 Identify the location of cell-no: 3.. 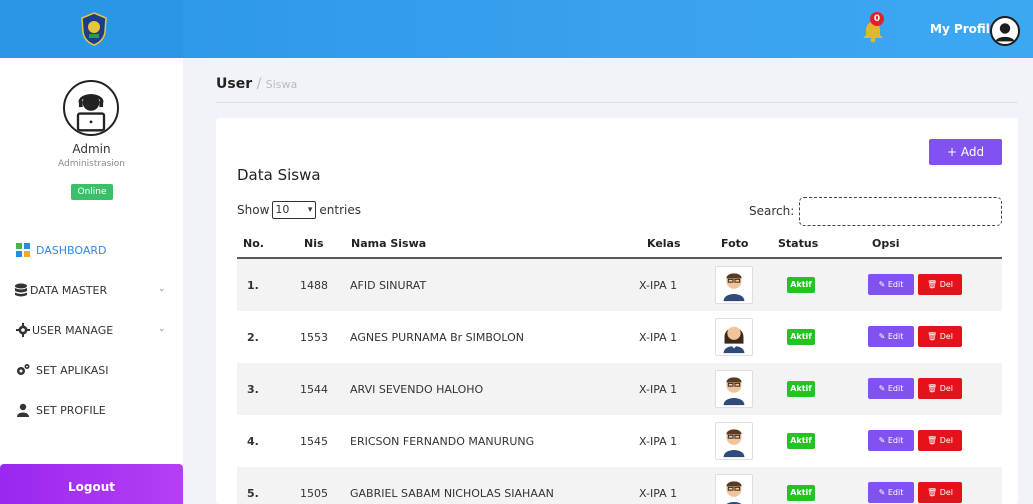
(253, 389).